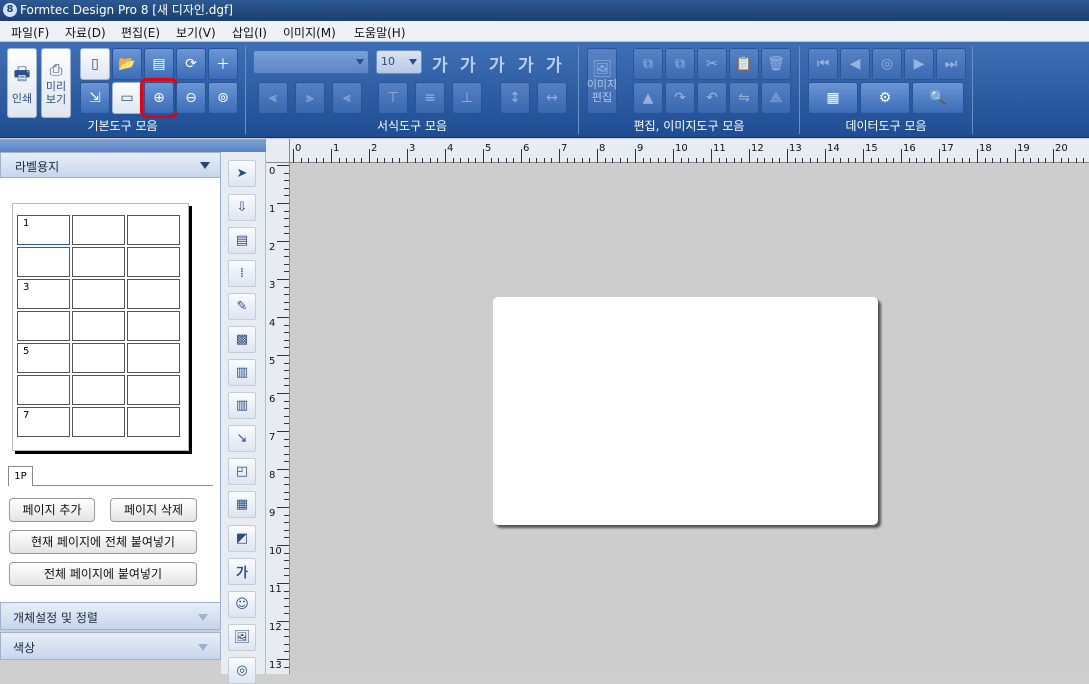 The height and width of the screenshot is (684, 1089). Describe the element at coordinates (602, 81) in the screenshot. I see `image-edit-button: 🖼 이미지 편집` at that location.